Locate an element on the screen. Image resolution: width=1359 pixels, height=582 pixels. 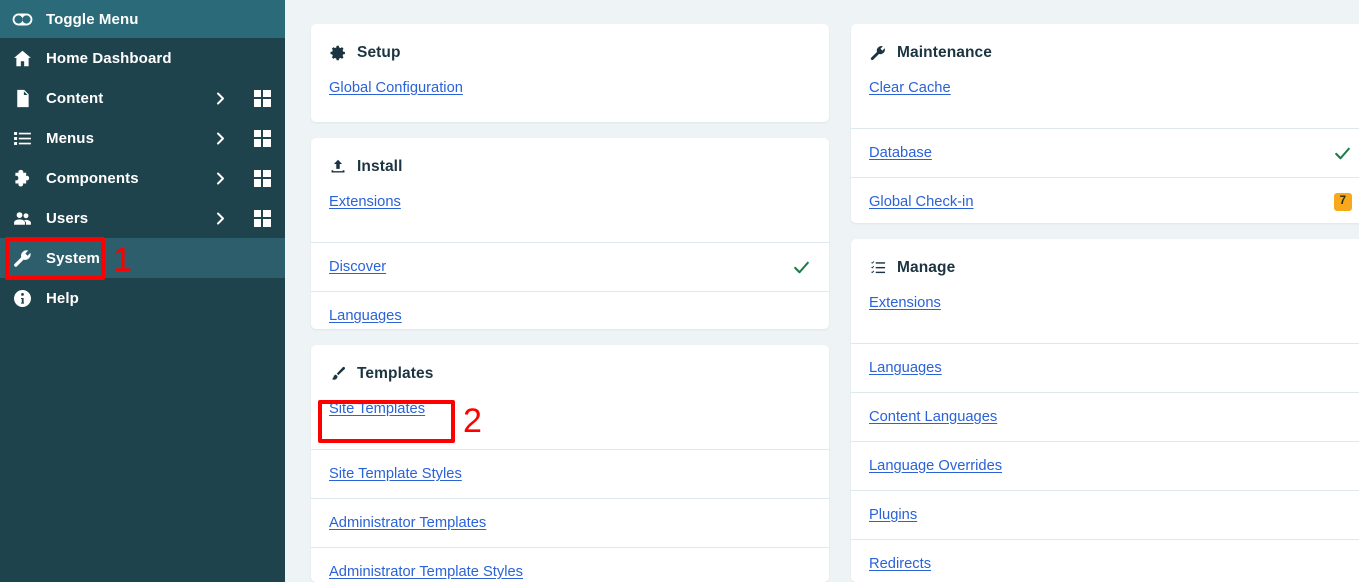
link-language-overrides: Language Overrides is located at coordinates (935, 466).